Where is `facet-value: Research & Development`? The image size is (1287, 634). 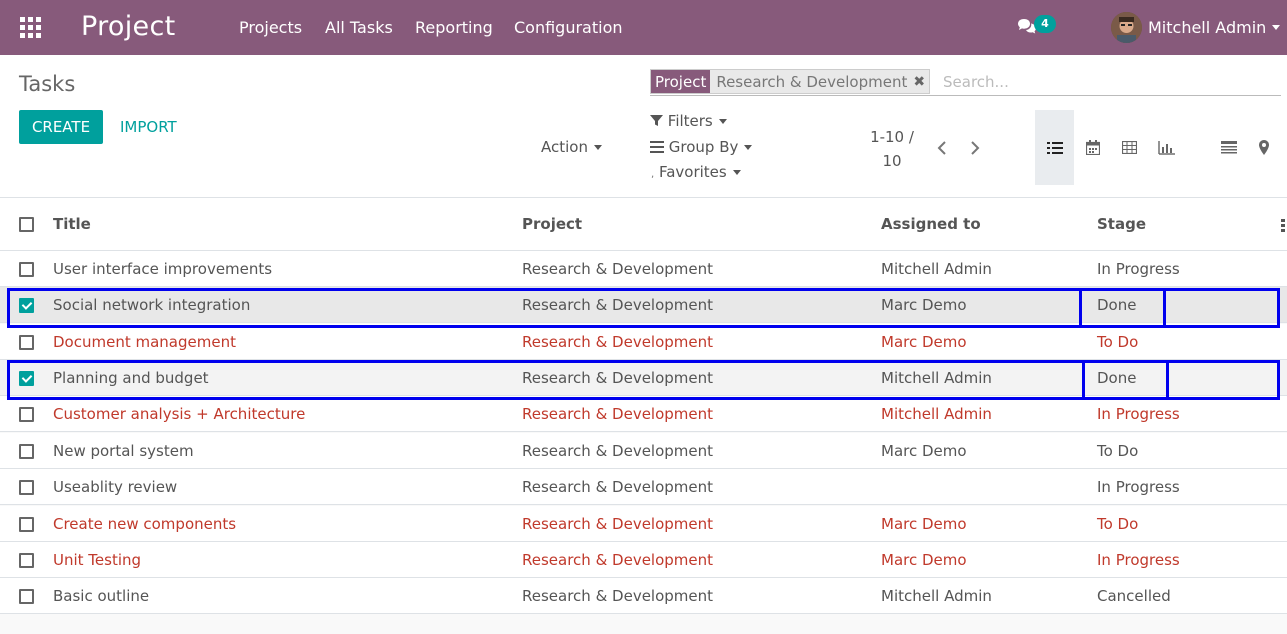 facet-value: Research & Development is located at coordinates (812, 81).